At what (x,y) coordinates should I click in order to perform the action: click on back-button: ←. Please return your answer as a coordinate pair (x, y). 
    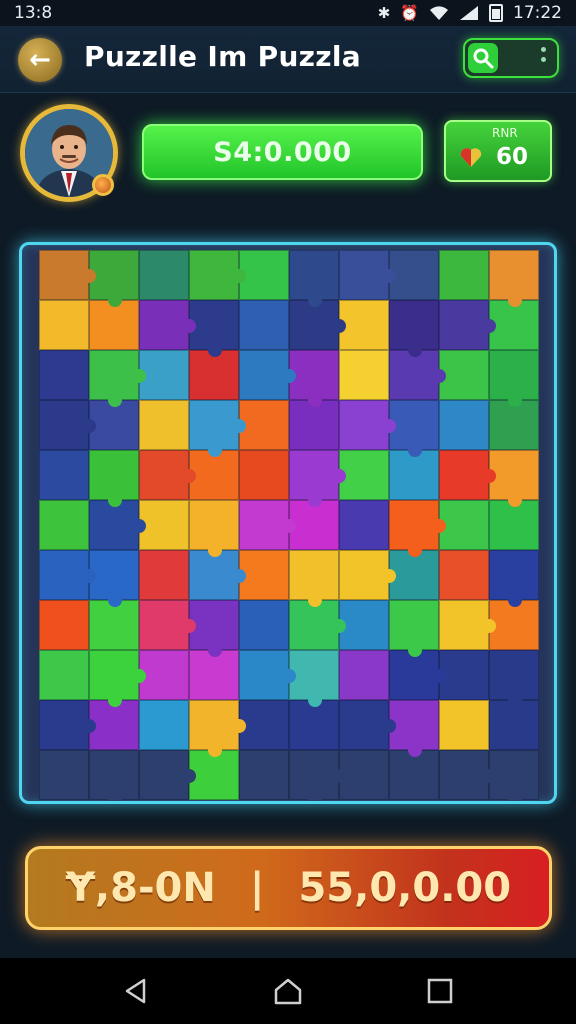
    Looking at the image, I should click on (40, 60).